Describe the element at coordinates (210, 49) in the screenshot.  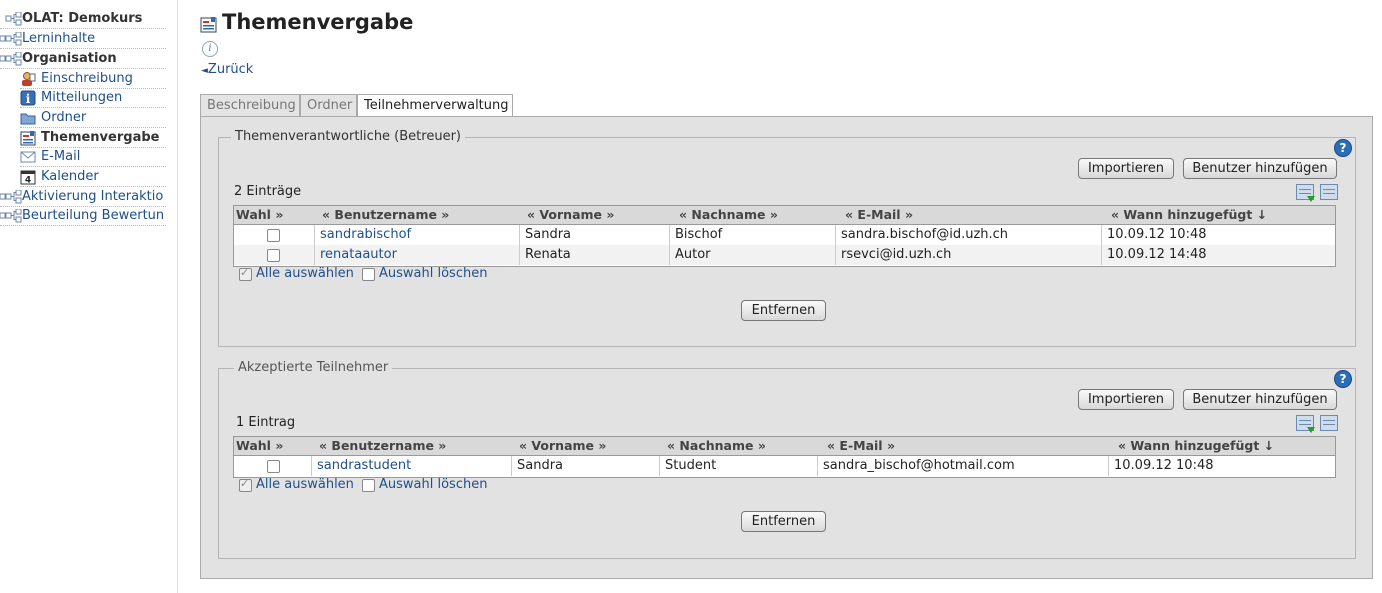
I see `info-icon: i` at that location.